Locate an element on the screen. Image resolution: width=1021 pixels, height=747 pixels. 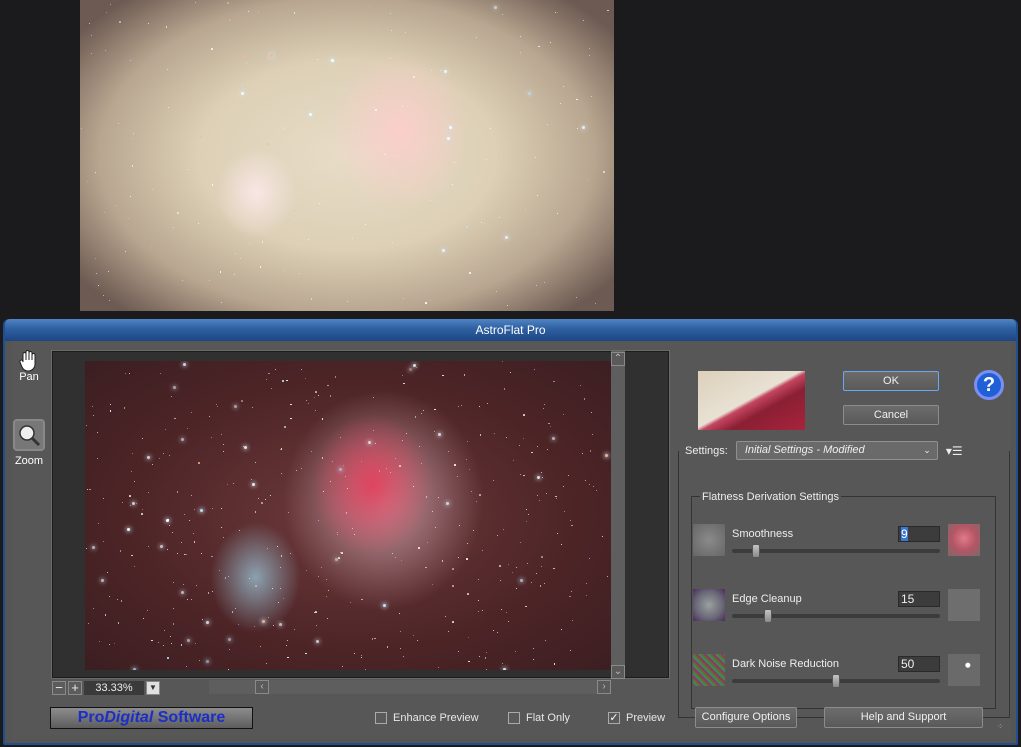
scroll-down-button: ⌄ is located at coordinates (618, 672).